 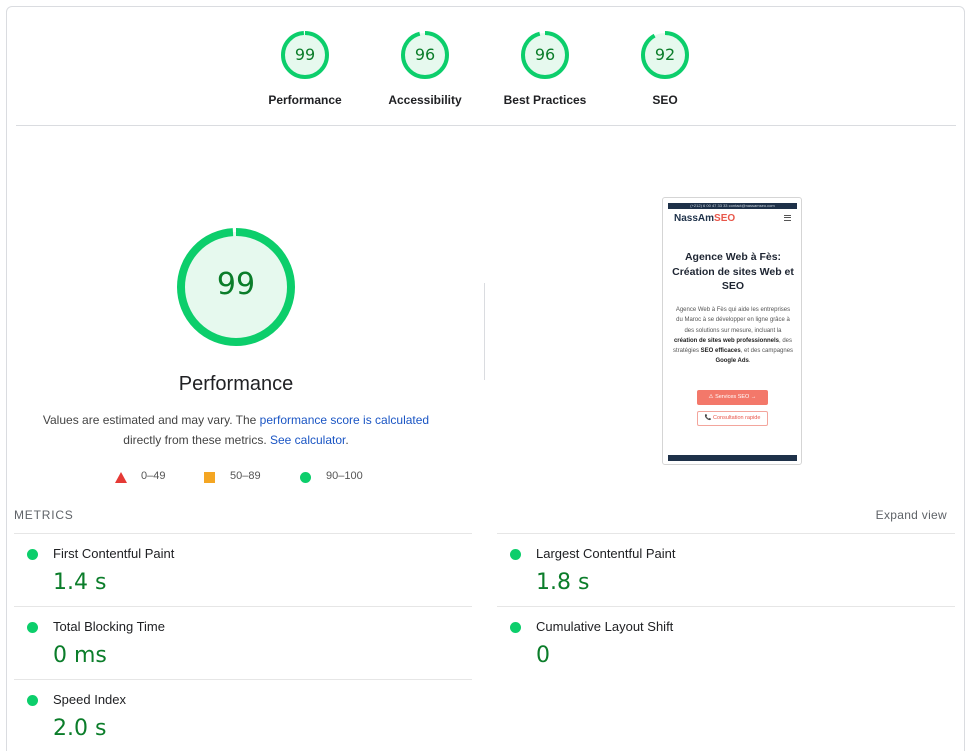 What do you see at coordinates (243, 569) in the screenshot?
I see `metric-first-contentful-paint: First Contentful Paint 1.4 s` at bounding box center [243, 569].